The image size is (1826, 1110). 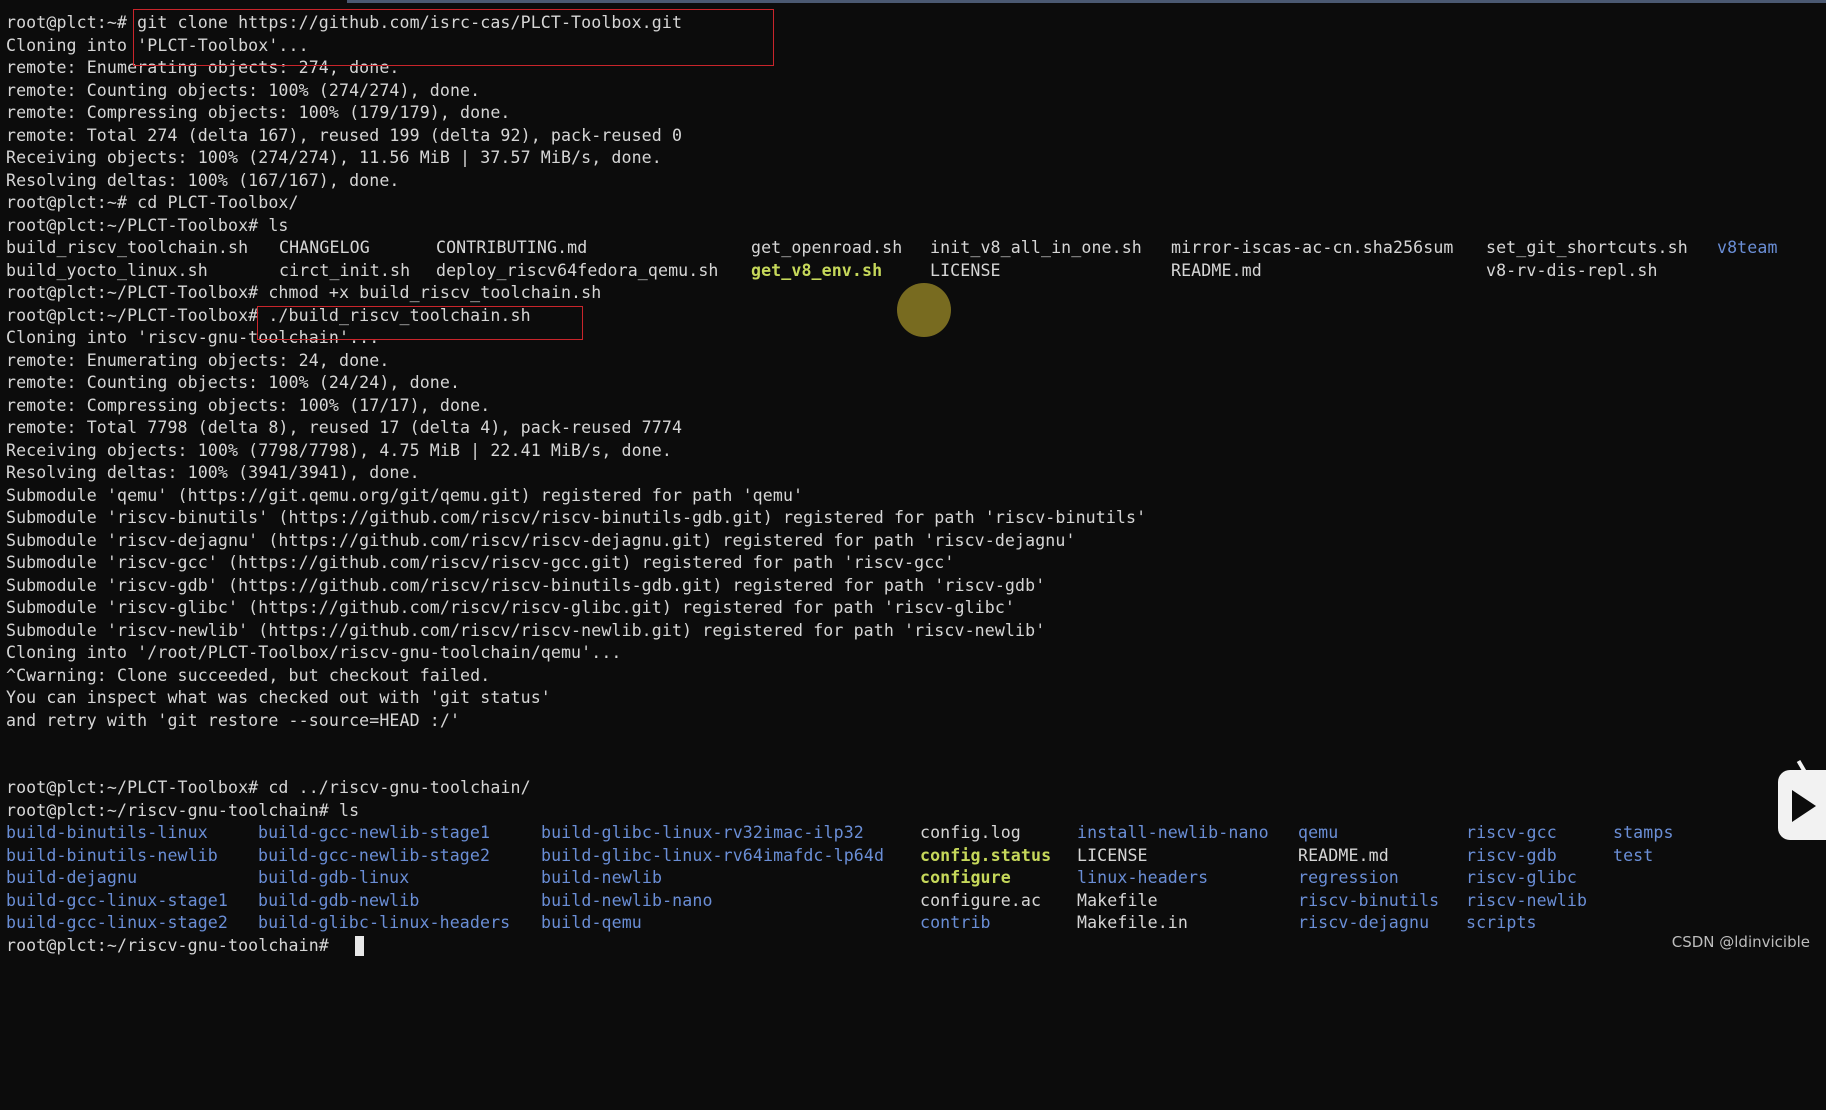 What do you see at coordinates (359, 946) in the screenshot?
I see `text-cursor` at bounding box center [359, 946].